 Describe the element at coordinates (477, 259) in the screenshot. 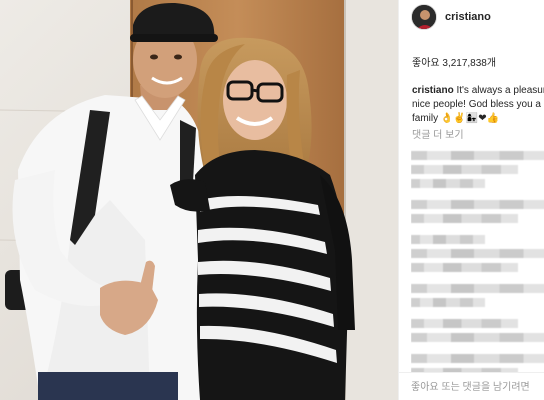

I see `blurred-comments` at that location.